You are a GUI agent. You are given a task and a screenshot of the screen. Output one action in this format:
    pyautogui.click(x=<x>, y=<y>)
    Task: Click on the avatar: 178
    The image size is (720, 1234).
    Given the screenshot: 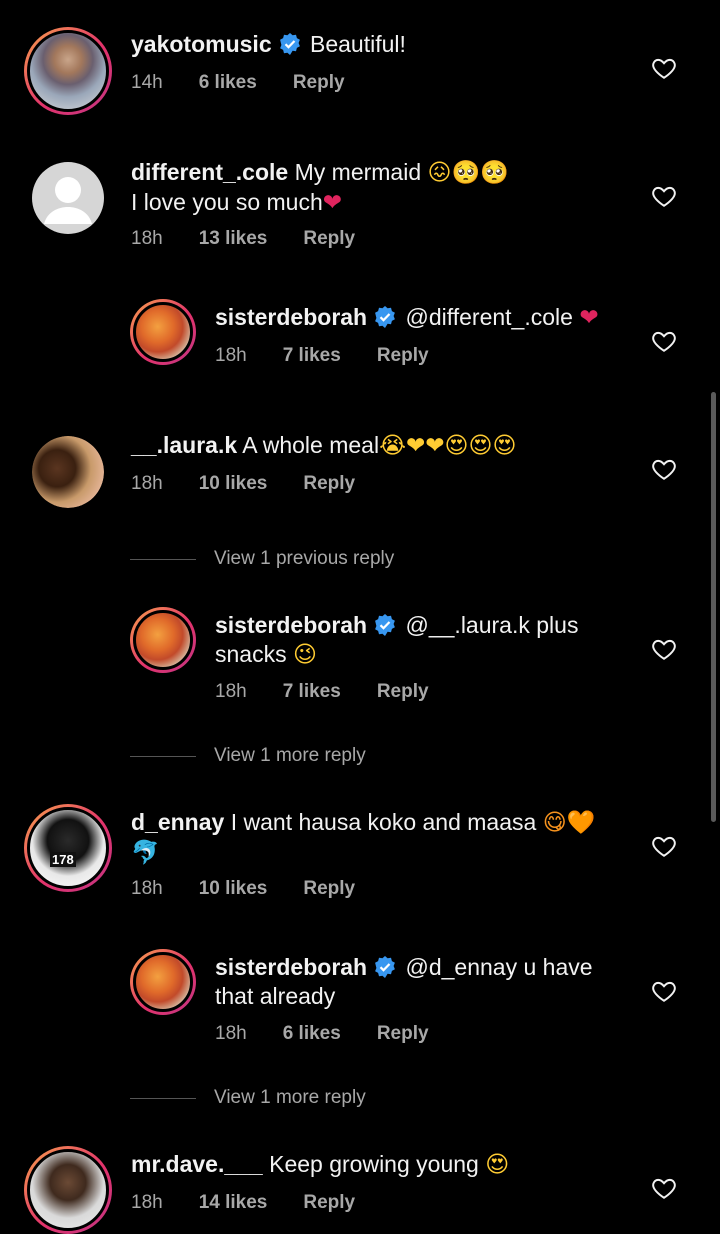 What is the action you would take?
    pyautogui.click(x=68, y=848)
    